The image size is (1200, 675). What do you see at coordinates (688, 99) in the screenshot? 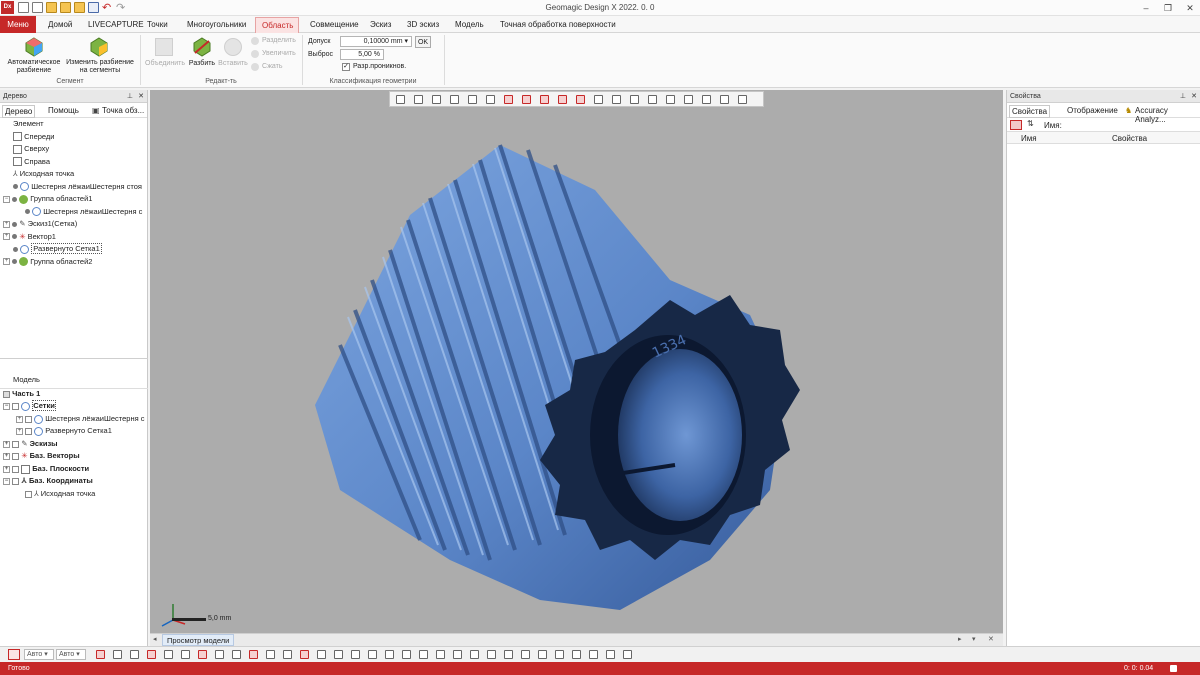
I see `shade-icon` at bounding box center [688, 99].